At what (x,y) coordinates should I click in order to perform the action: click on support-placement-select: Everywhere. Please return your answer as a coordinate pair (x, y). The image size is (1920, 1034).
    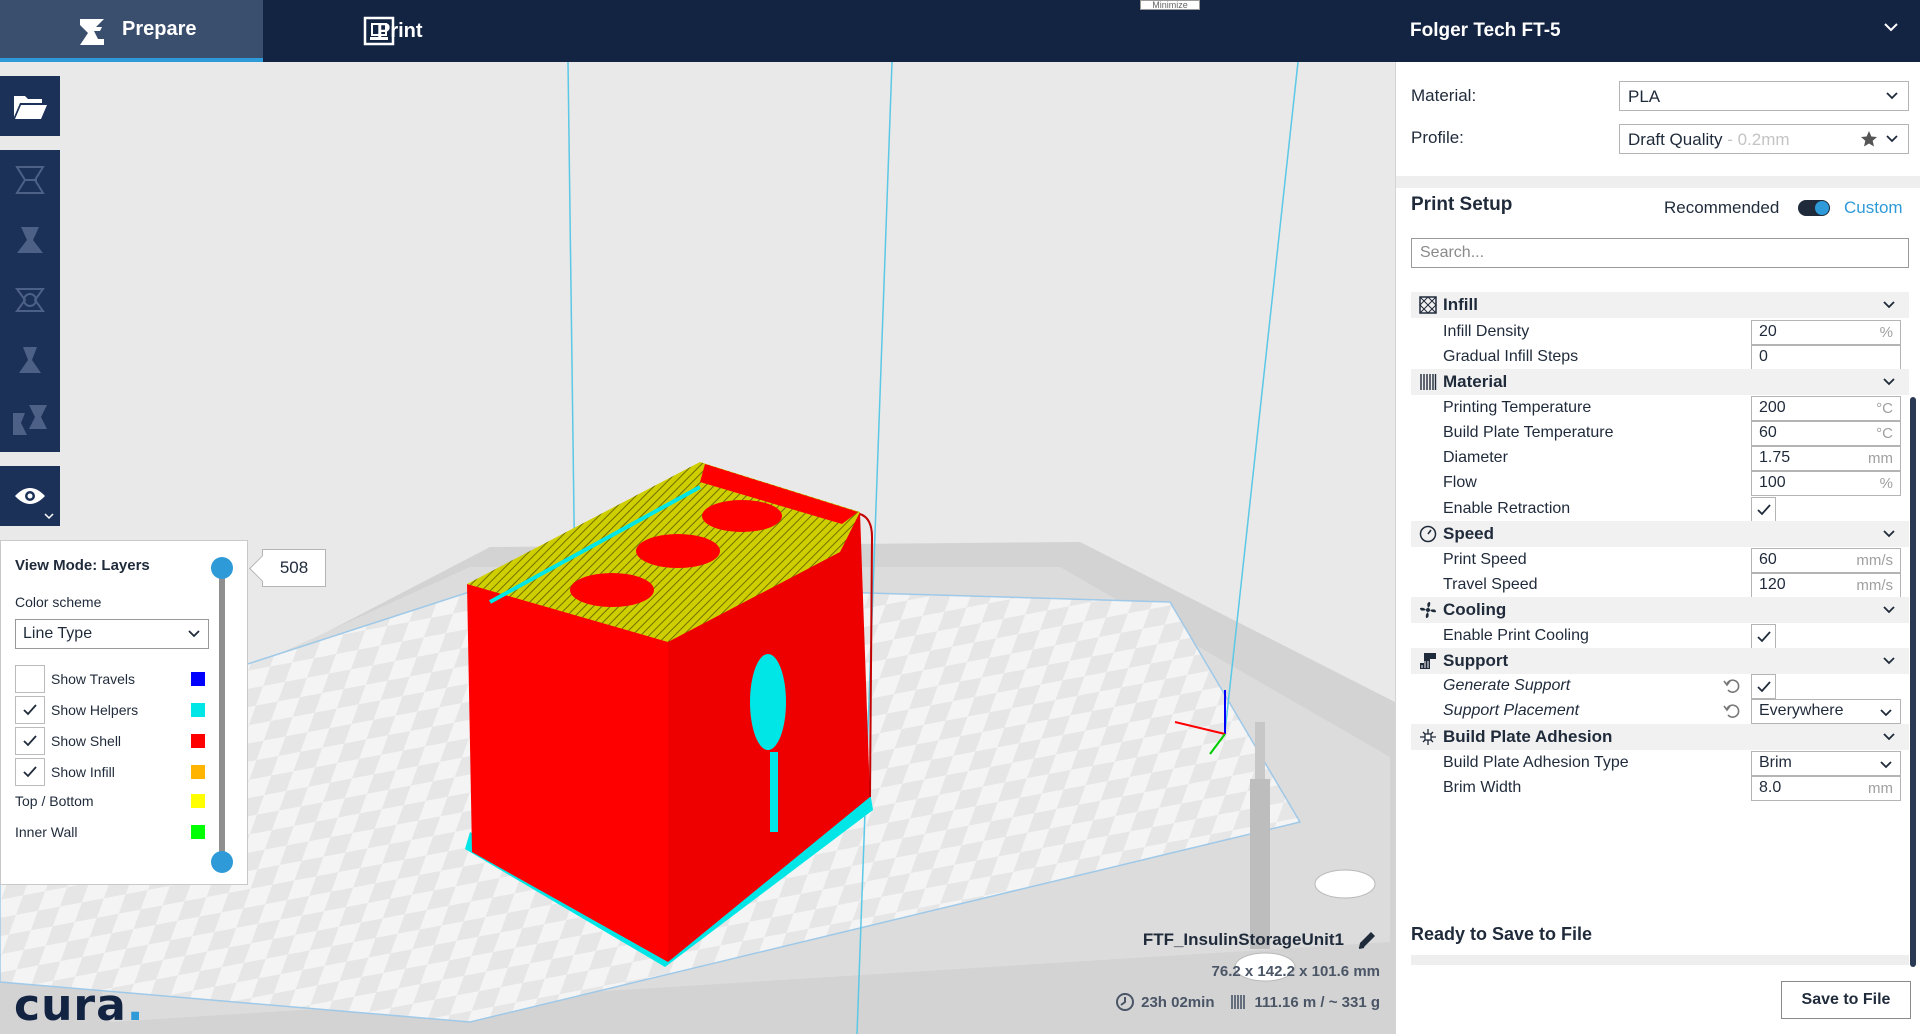
    Looking at the image, I should click on (1826, 711).